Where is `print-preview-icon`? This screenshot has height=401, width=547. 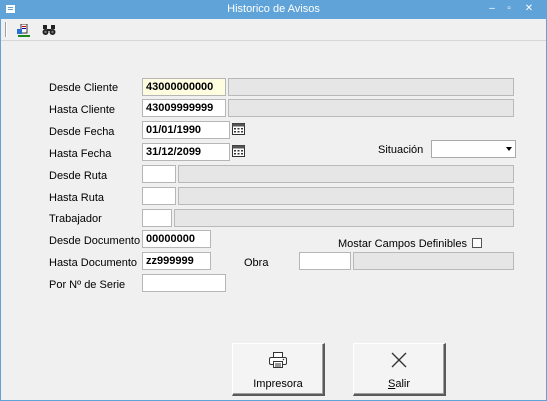 print-preview-icon is located at coordinates (23, 30).